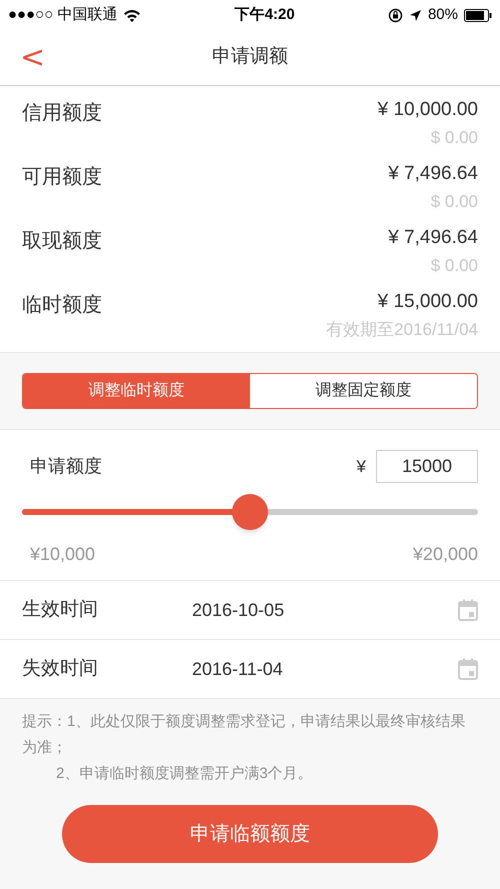 The image size is (500, 889). I want to click on max-value: ¥20,000, so click(445, 554).